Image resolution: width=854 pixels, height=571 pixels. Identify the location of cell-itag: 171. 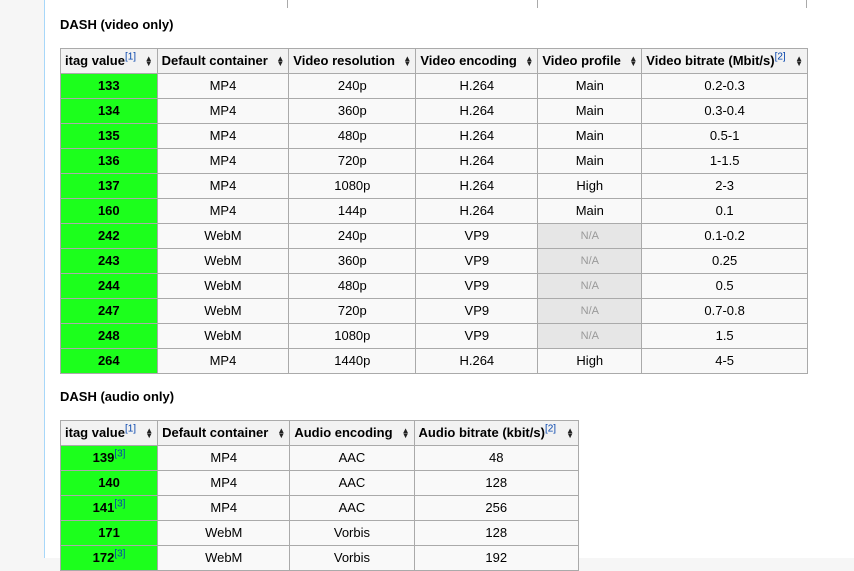
(109, 533).